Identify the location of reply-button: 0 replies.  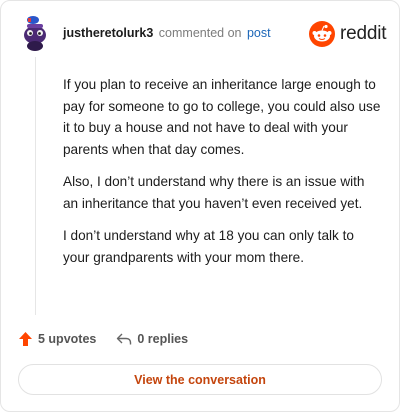
(152, 339).